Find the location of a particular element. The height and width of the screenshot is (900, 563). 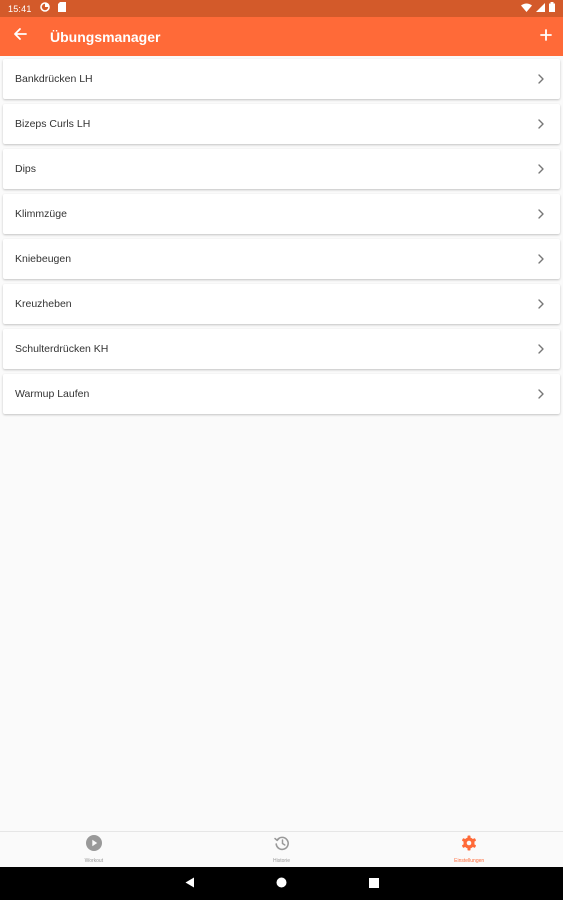

nav-item-historie: Historie is located at coordinates (282, 849).